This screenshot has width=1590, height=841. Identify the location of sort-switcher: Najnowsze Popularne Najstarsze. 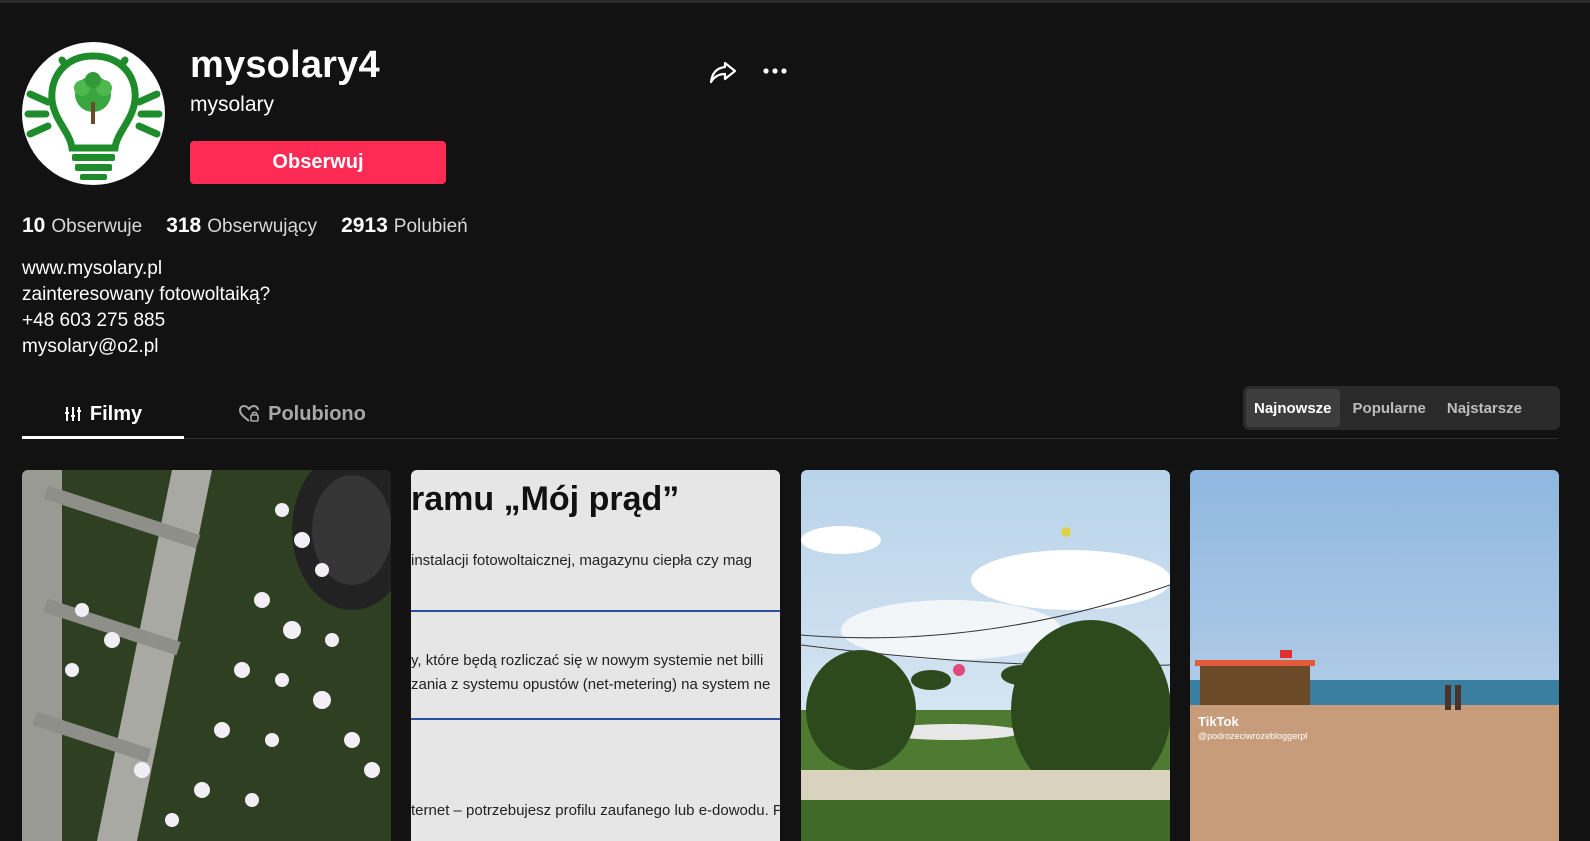
(1401, 408).